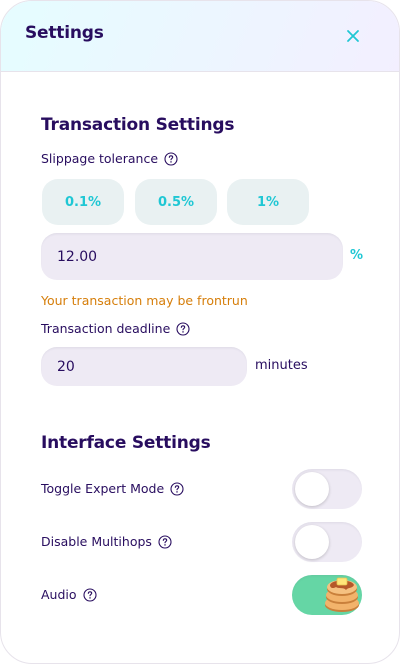 Image resolution: width=400 pixels, height=664 pixels. I want to click on interface-settings-title: Interface Settings, so click(126, 443).